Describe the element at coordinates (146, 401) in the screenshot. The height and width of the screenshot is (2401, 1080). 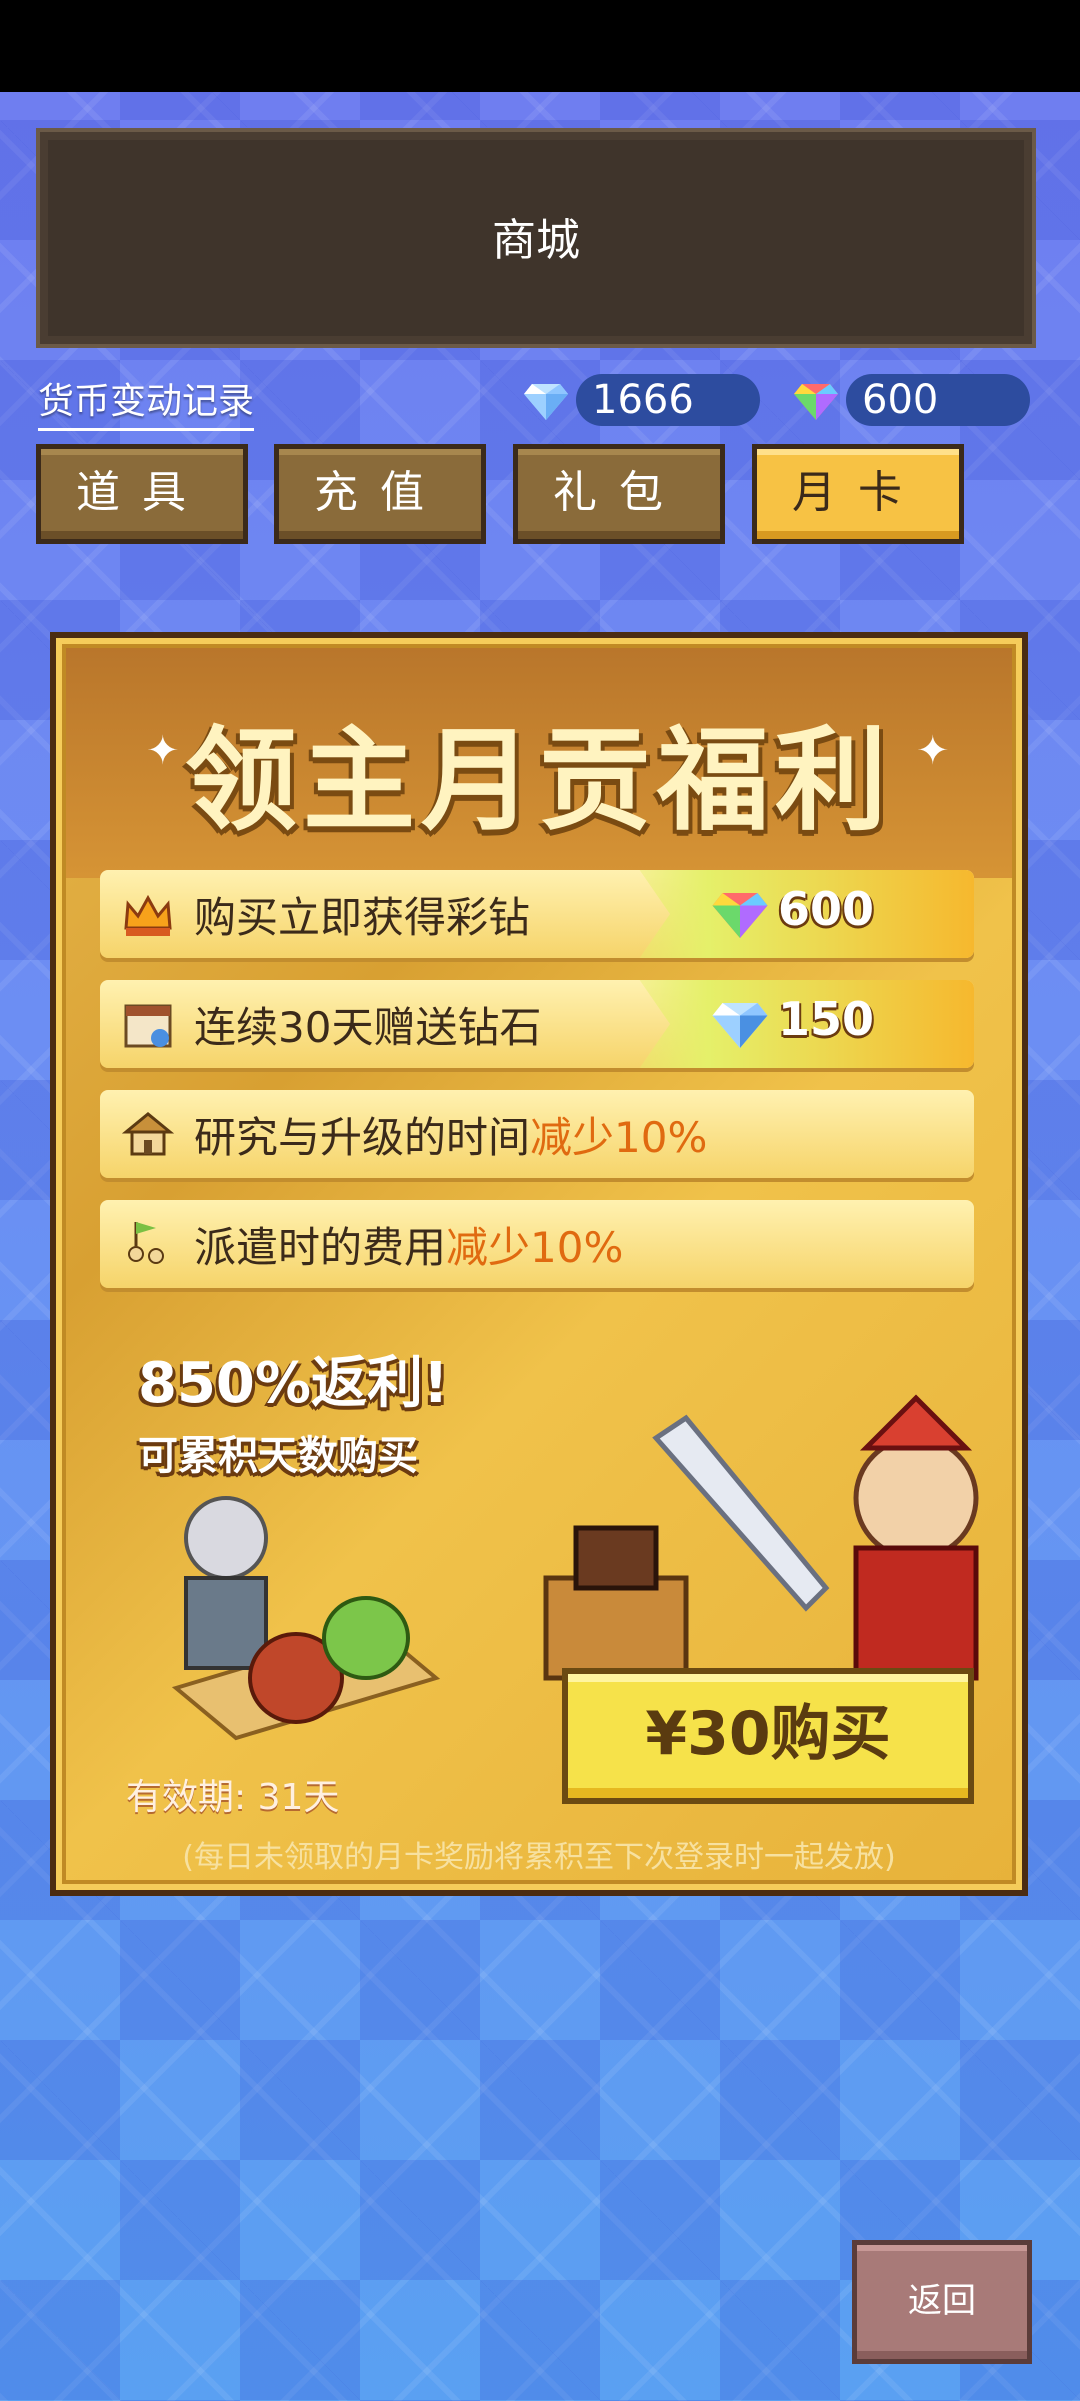
I see `currency-history-link: 货币变动记录` at that location.